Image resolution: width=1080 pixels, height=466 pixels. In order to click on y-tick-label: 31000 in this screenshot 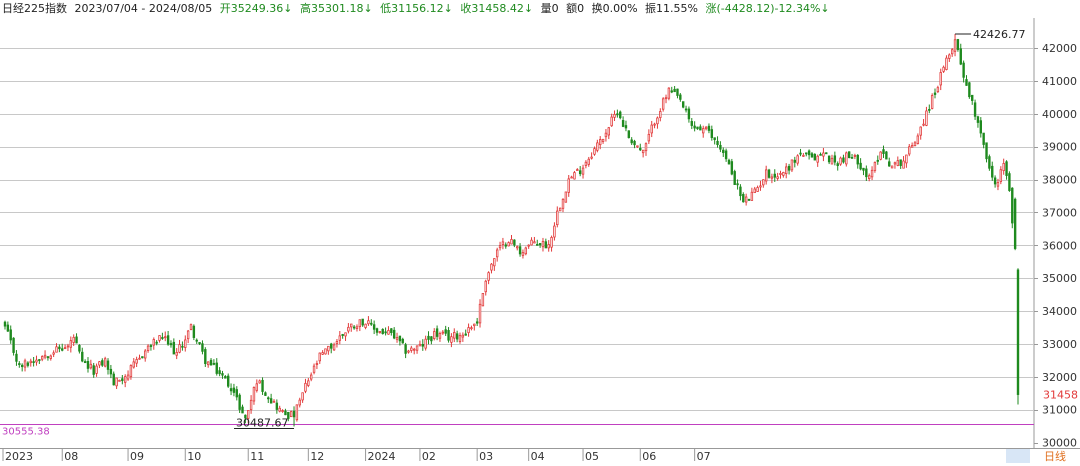, I will do `click(1059, 410)`.